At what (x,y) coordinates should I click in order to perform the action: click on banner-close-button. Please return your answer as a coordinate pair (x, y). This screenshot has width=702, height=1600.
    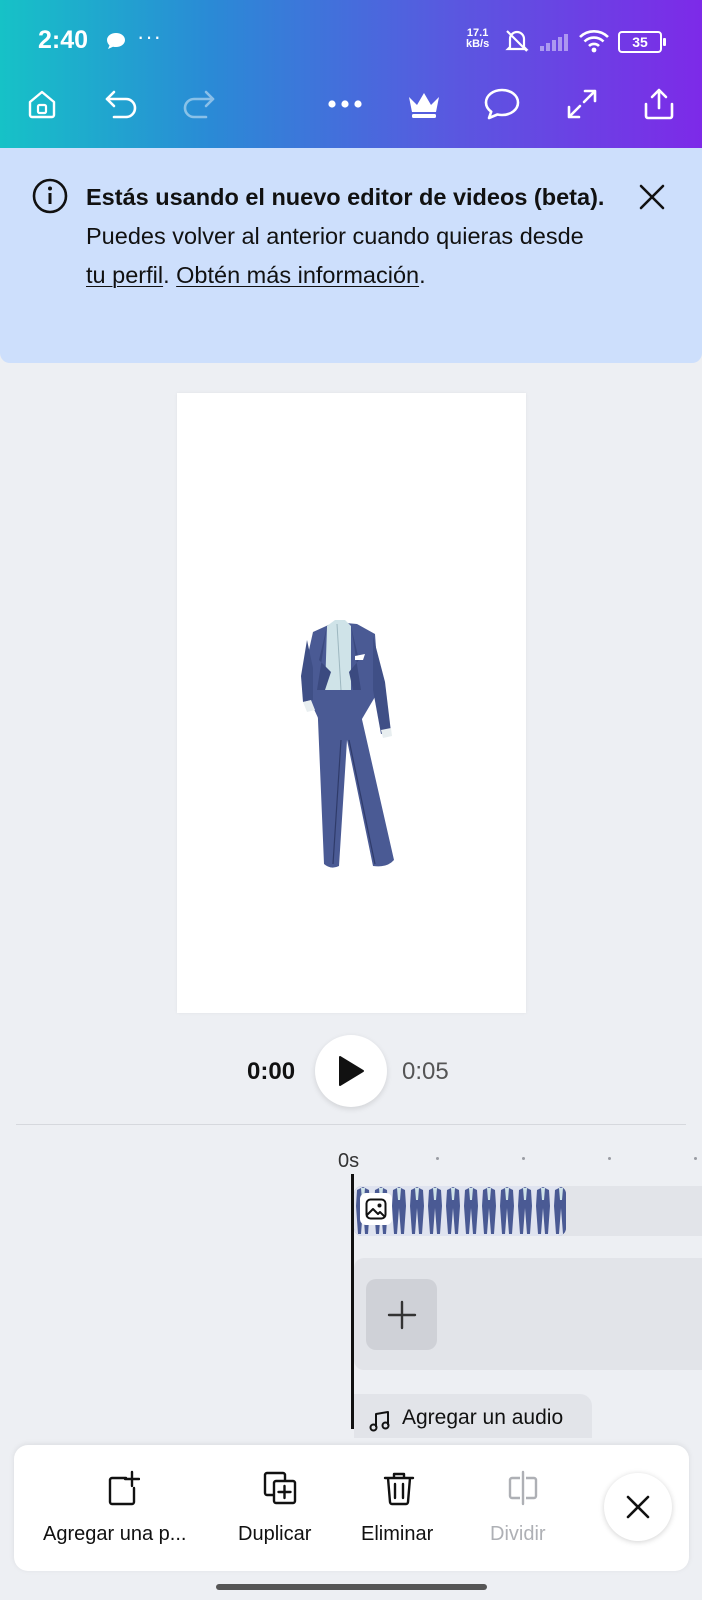
    Looking at the image, I should click on (652, 197).